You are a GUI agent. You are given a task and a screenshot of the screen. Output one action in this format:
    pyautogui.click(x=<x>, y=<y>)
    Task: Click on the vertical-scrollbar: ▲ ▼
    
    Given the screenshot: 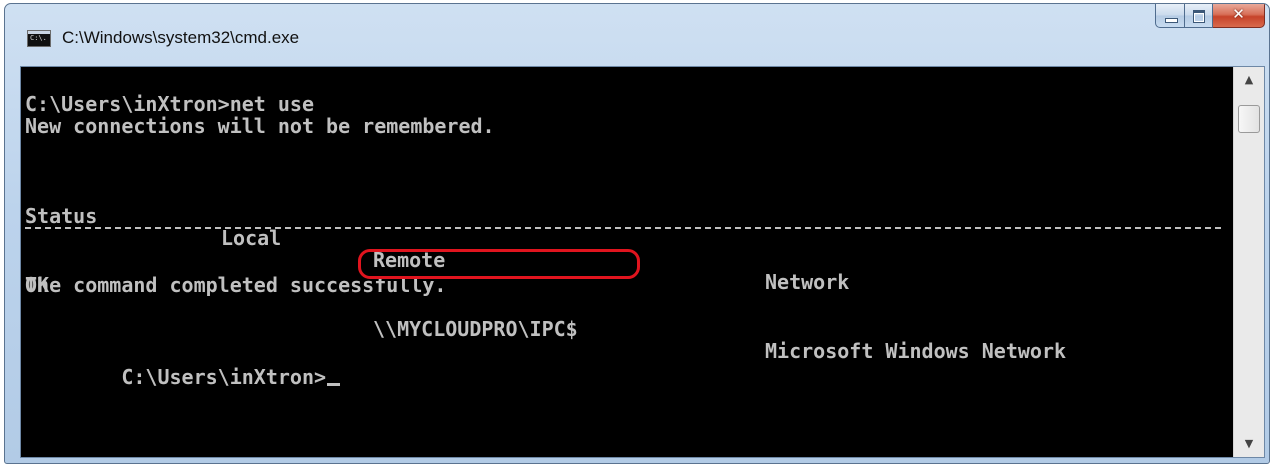 What is the action you would take?
    pyautogui.click(x=1248, y=262)
    